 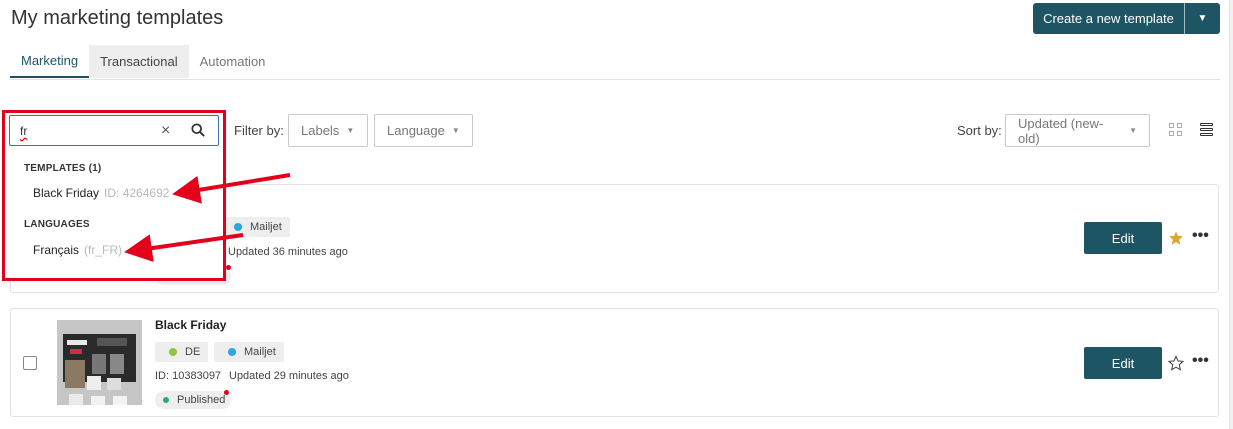 I want to click on tab-marketing: Marketing, so click(x=50, y=61).